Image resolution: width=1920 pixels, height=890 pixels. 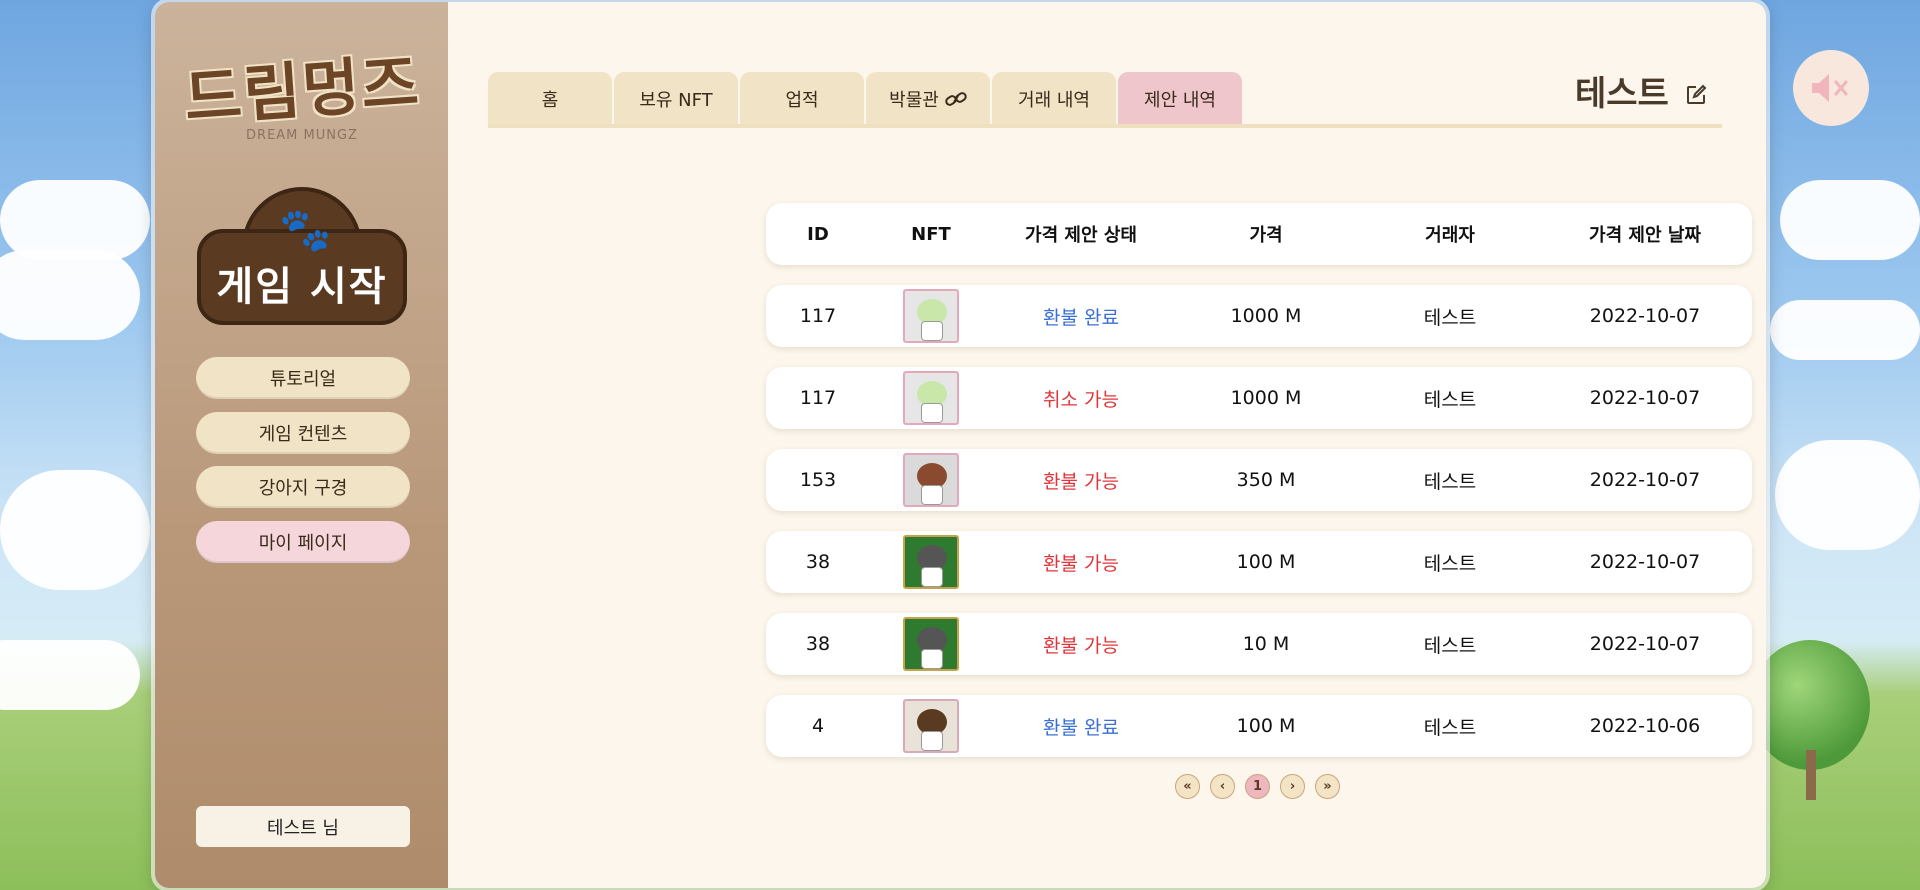 What do you see at coordinates (1292, 786) in the screenshot?
I see `next-page-button: ›` at bounding box center [1292, 786].